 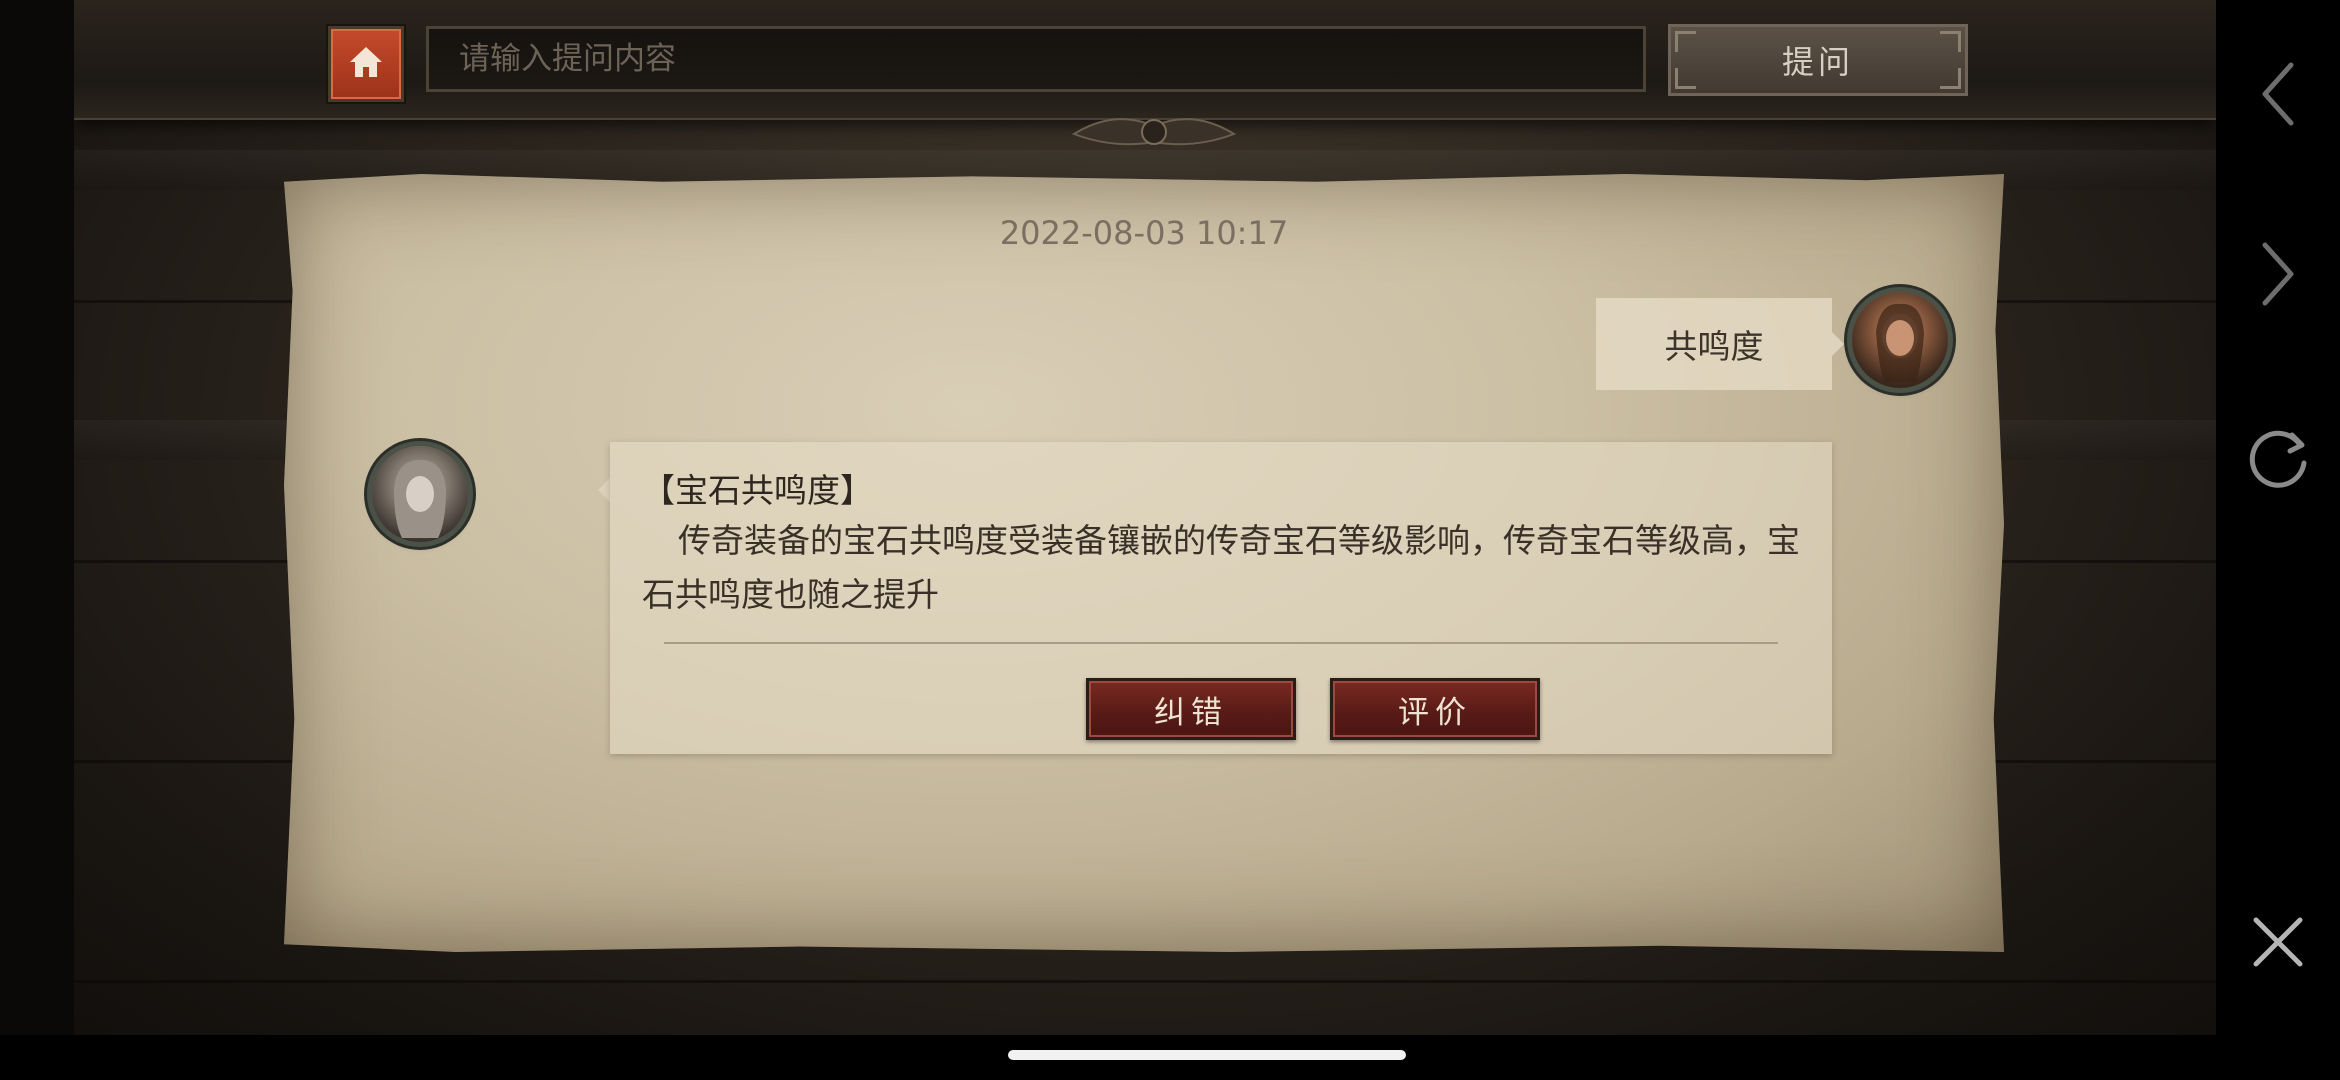 I want to click on ask-button: 提问, so click(x=1818, y=60).